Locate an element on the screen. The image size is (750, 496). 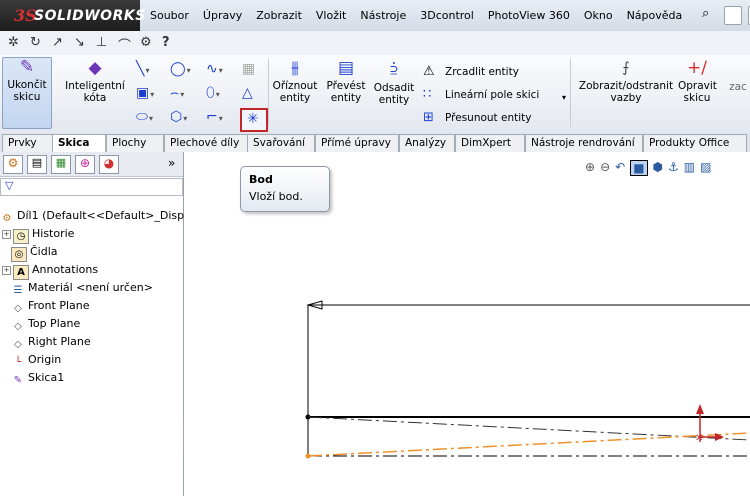
tab-prvky: Prvky is located at coordinates (28, 143).